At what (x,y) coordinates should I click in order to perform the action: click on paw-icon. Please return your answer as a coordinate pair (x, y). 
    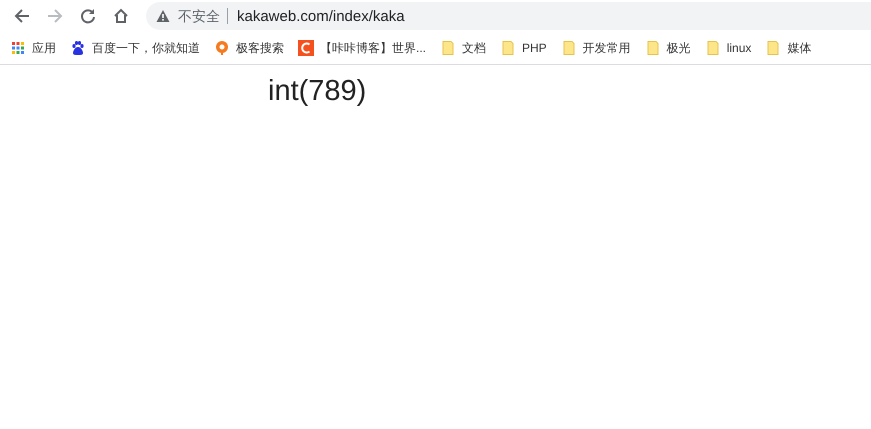
    Looking at the image, I should click on (78, 48).